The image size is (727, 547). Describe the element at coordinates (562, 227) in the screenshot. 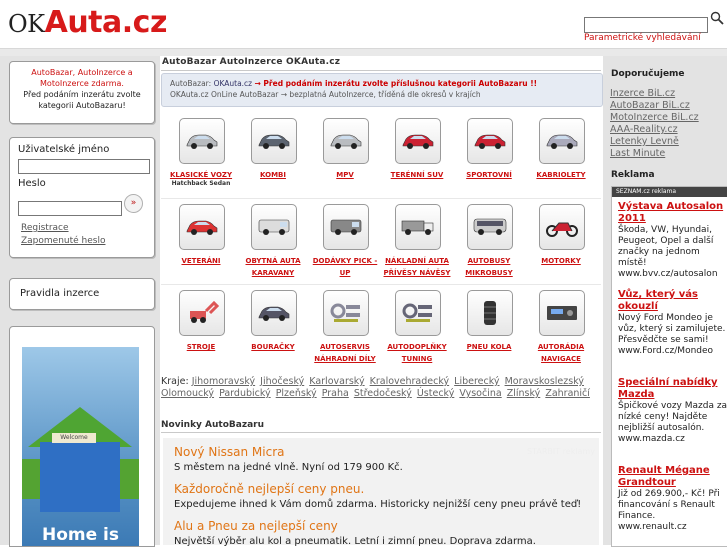

I see `motorcycle-icon` at that location.